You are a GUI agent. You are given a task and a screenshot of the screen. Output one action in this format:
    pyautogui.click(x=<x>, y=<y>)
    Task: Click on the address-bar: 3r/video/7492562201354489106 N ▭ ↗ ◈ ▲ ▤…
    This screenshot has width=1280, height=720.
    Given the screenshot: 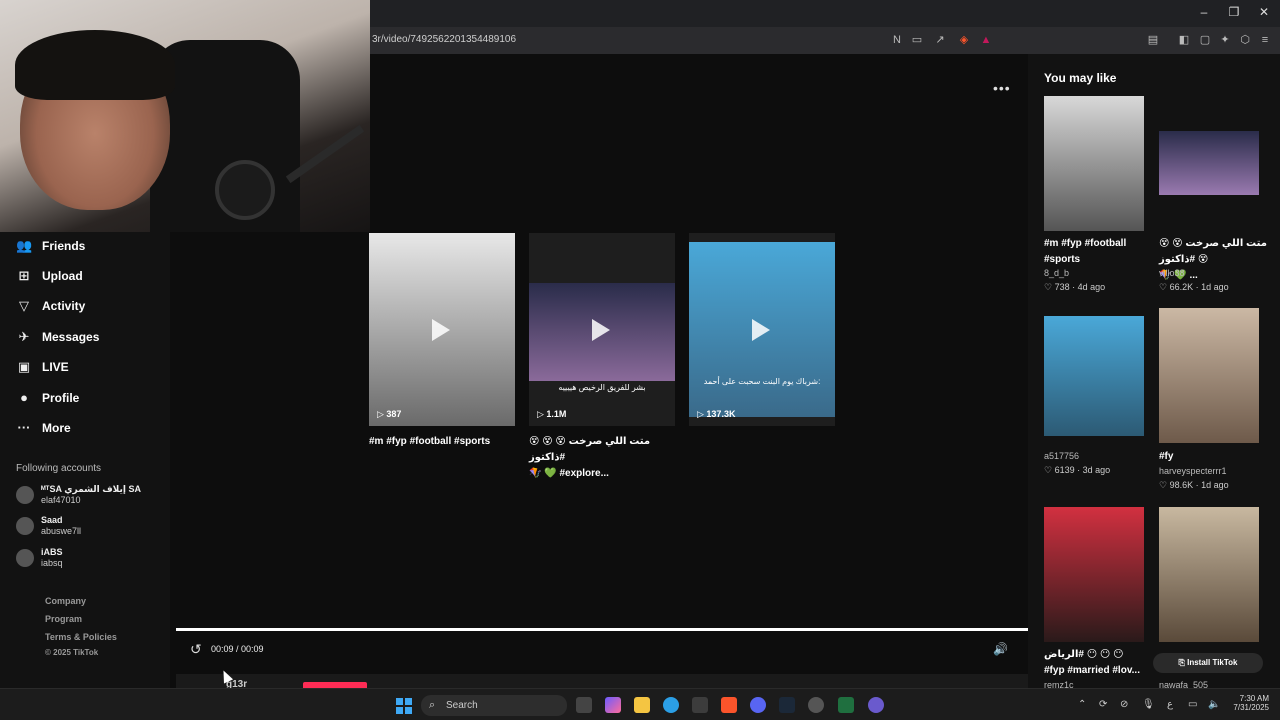 What is the action you would take?
    pyautogui.click(x=825, y=40)
    